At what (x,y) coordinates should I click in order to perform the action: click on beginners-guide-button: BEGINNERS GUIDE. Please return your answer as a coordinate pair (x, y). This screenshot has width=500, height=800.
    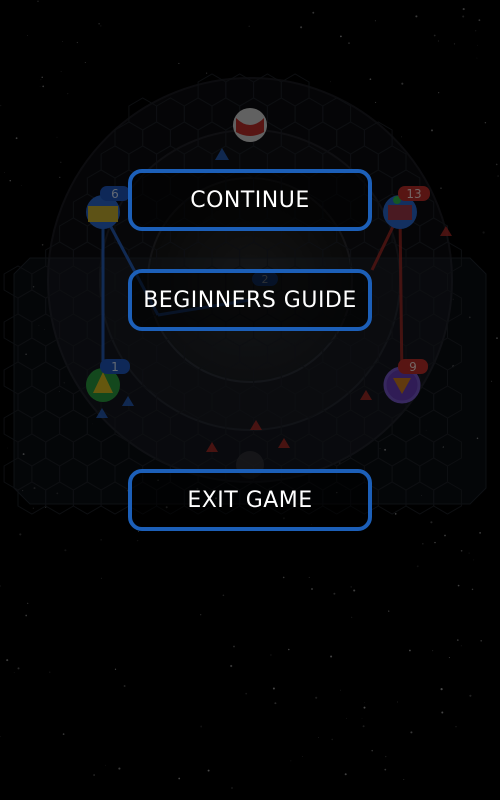
    Looking at the image, I should click on (250, 300).